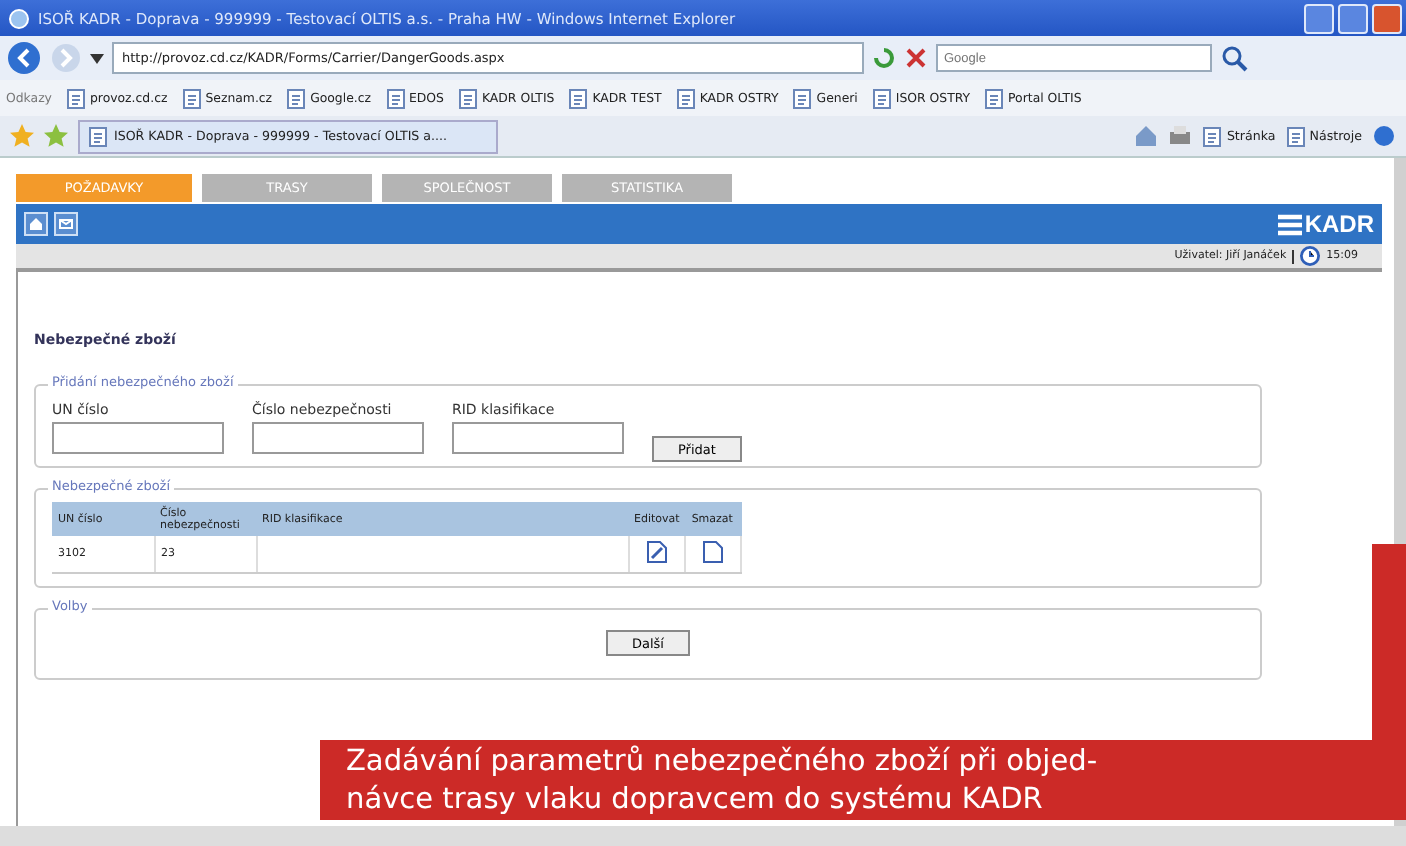 Image resolution: width=1406 pixels, height=846 pixels. I want to click on maximize-button, so click(1353, 18).